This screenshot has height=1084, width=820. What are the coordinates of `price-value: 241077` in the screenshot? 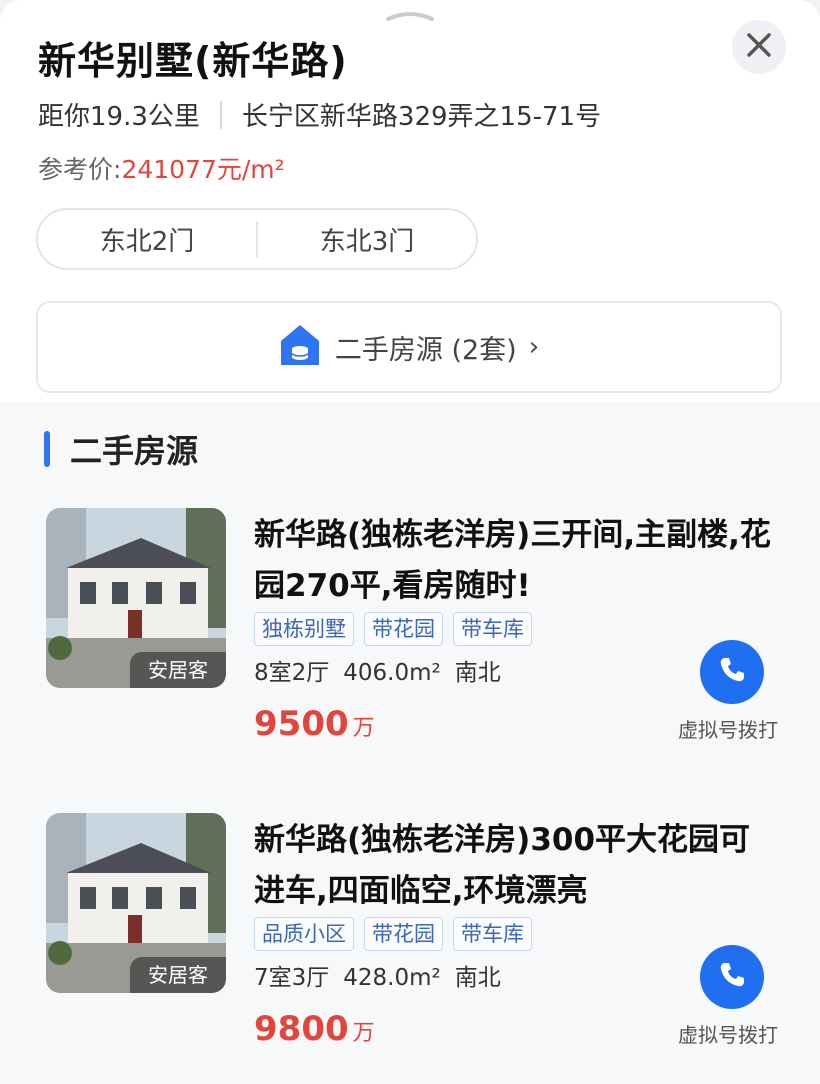 It's located at (169, 169).